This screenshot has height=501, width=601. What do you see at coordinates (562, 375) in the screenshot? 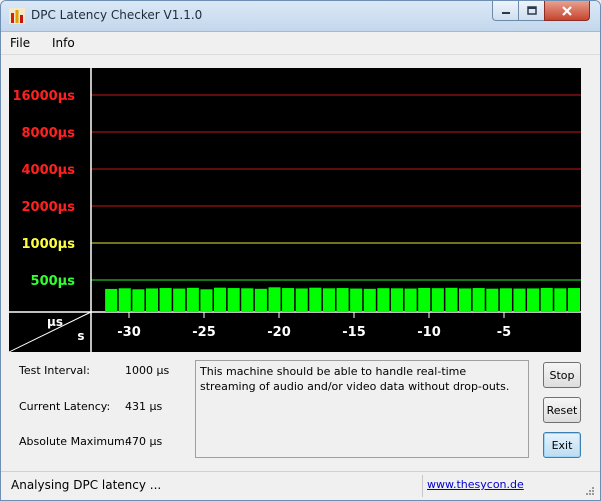
I see `stop-button: Stop` at bounding box center [562, 375].